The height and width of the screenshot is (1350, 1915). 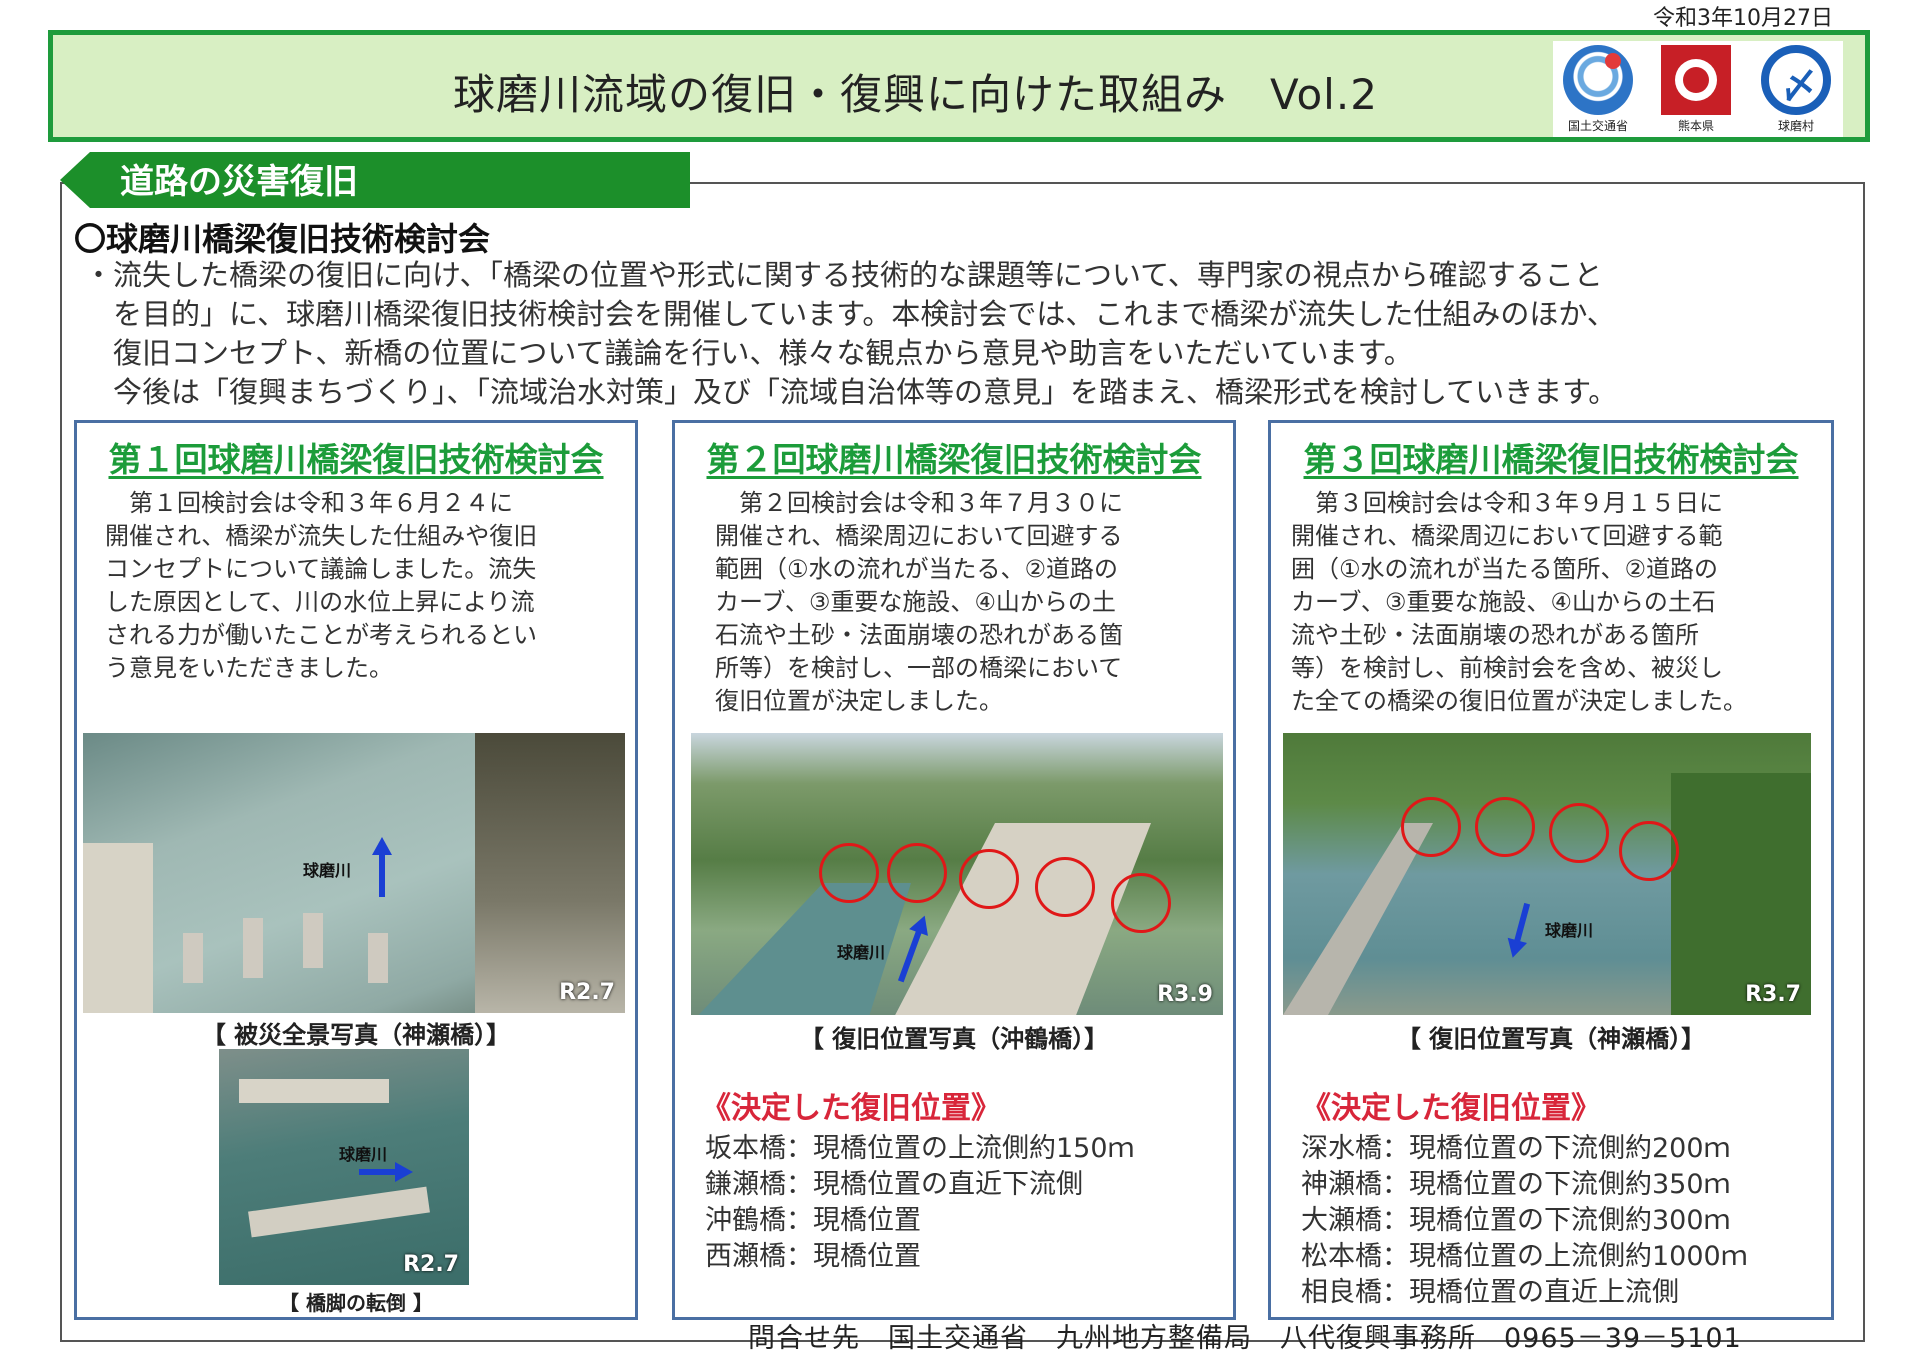 I want to click on list-item: 相良橋：現橋位置の直近上流側, so click(x=1490, y=1292).